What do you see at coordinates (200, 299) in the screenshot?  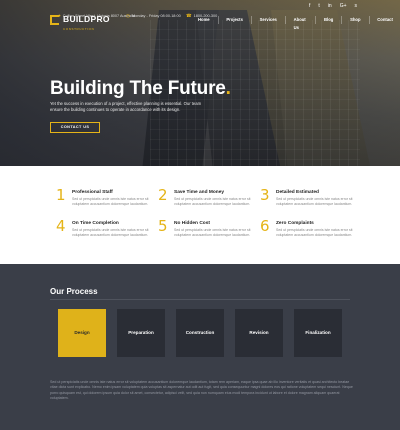 I see `process-divider` at bounding box center [200, 299].